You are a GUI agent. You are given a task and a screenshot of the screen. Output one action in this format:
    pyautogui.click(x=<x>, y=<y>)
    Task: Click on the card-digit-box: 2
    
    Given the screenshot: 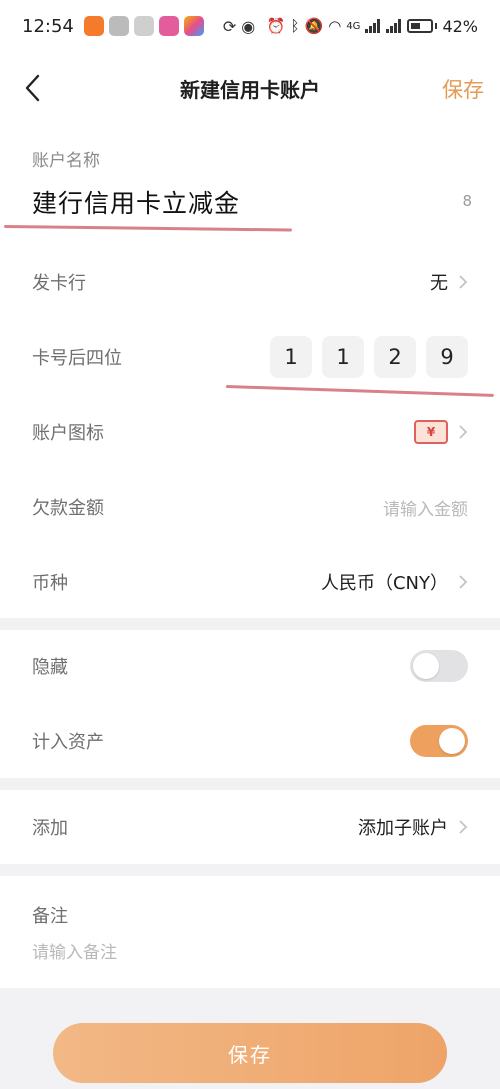 What is the action you would take?
    pyautogui.click(x=395, y=357)
    